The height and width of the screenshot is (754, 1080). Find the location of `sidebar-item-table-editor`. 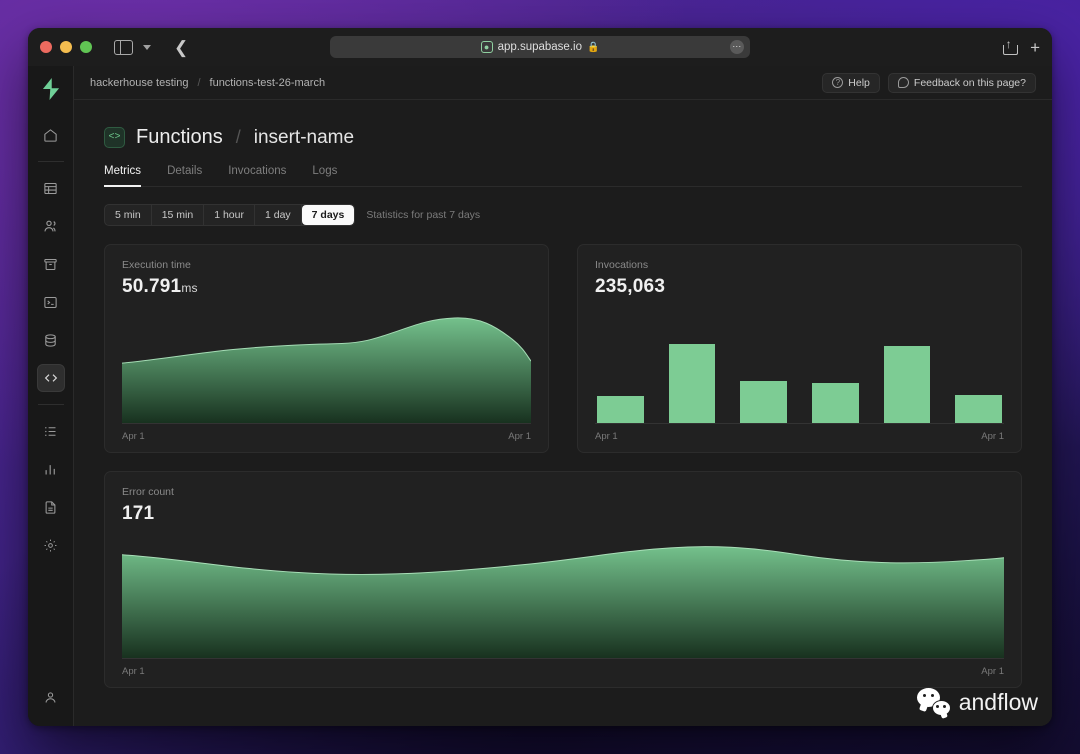

sidebar-item-table-editor is located at coordinates (51, 188).